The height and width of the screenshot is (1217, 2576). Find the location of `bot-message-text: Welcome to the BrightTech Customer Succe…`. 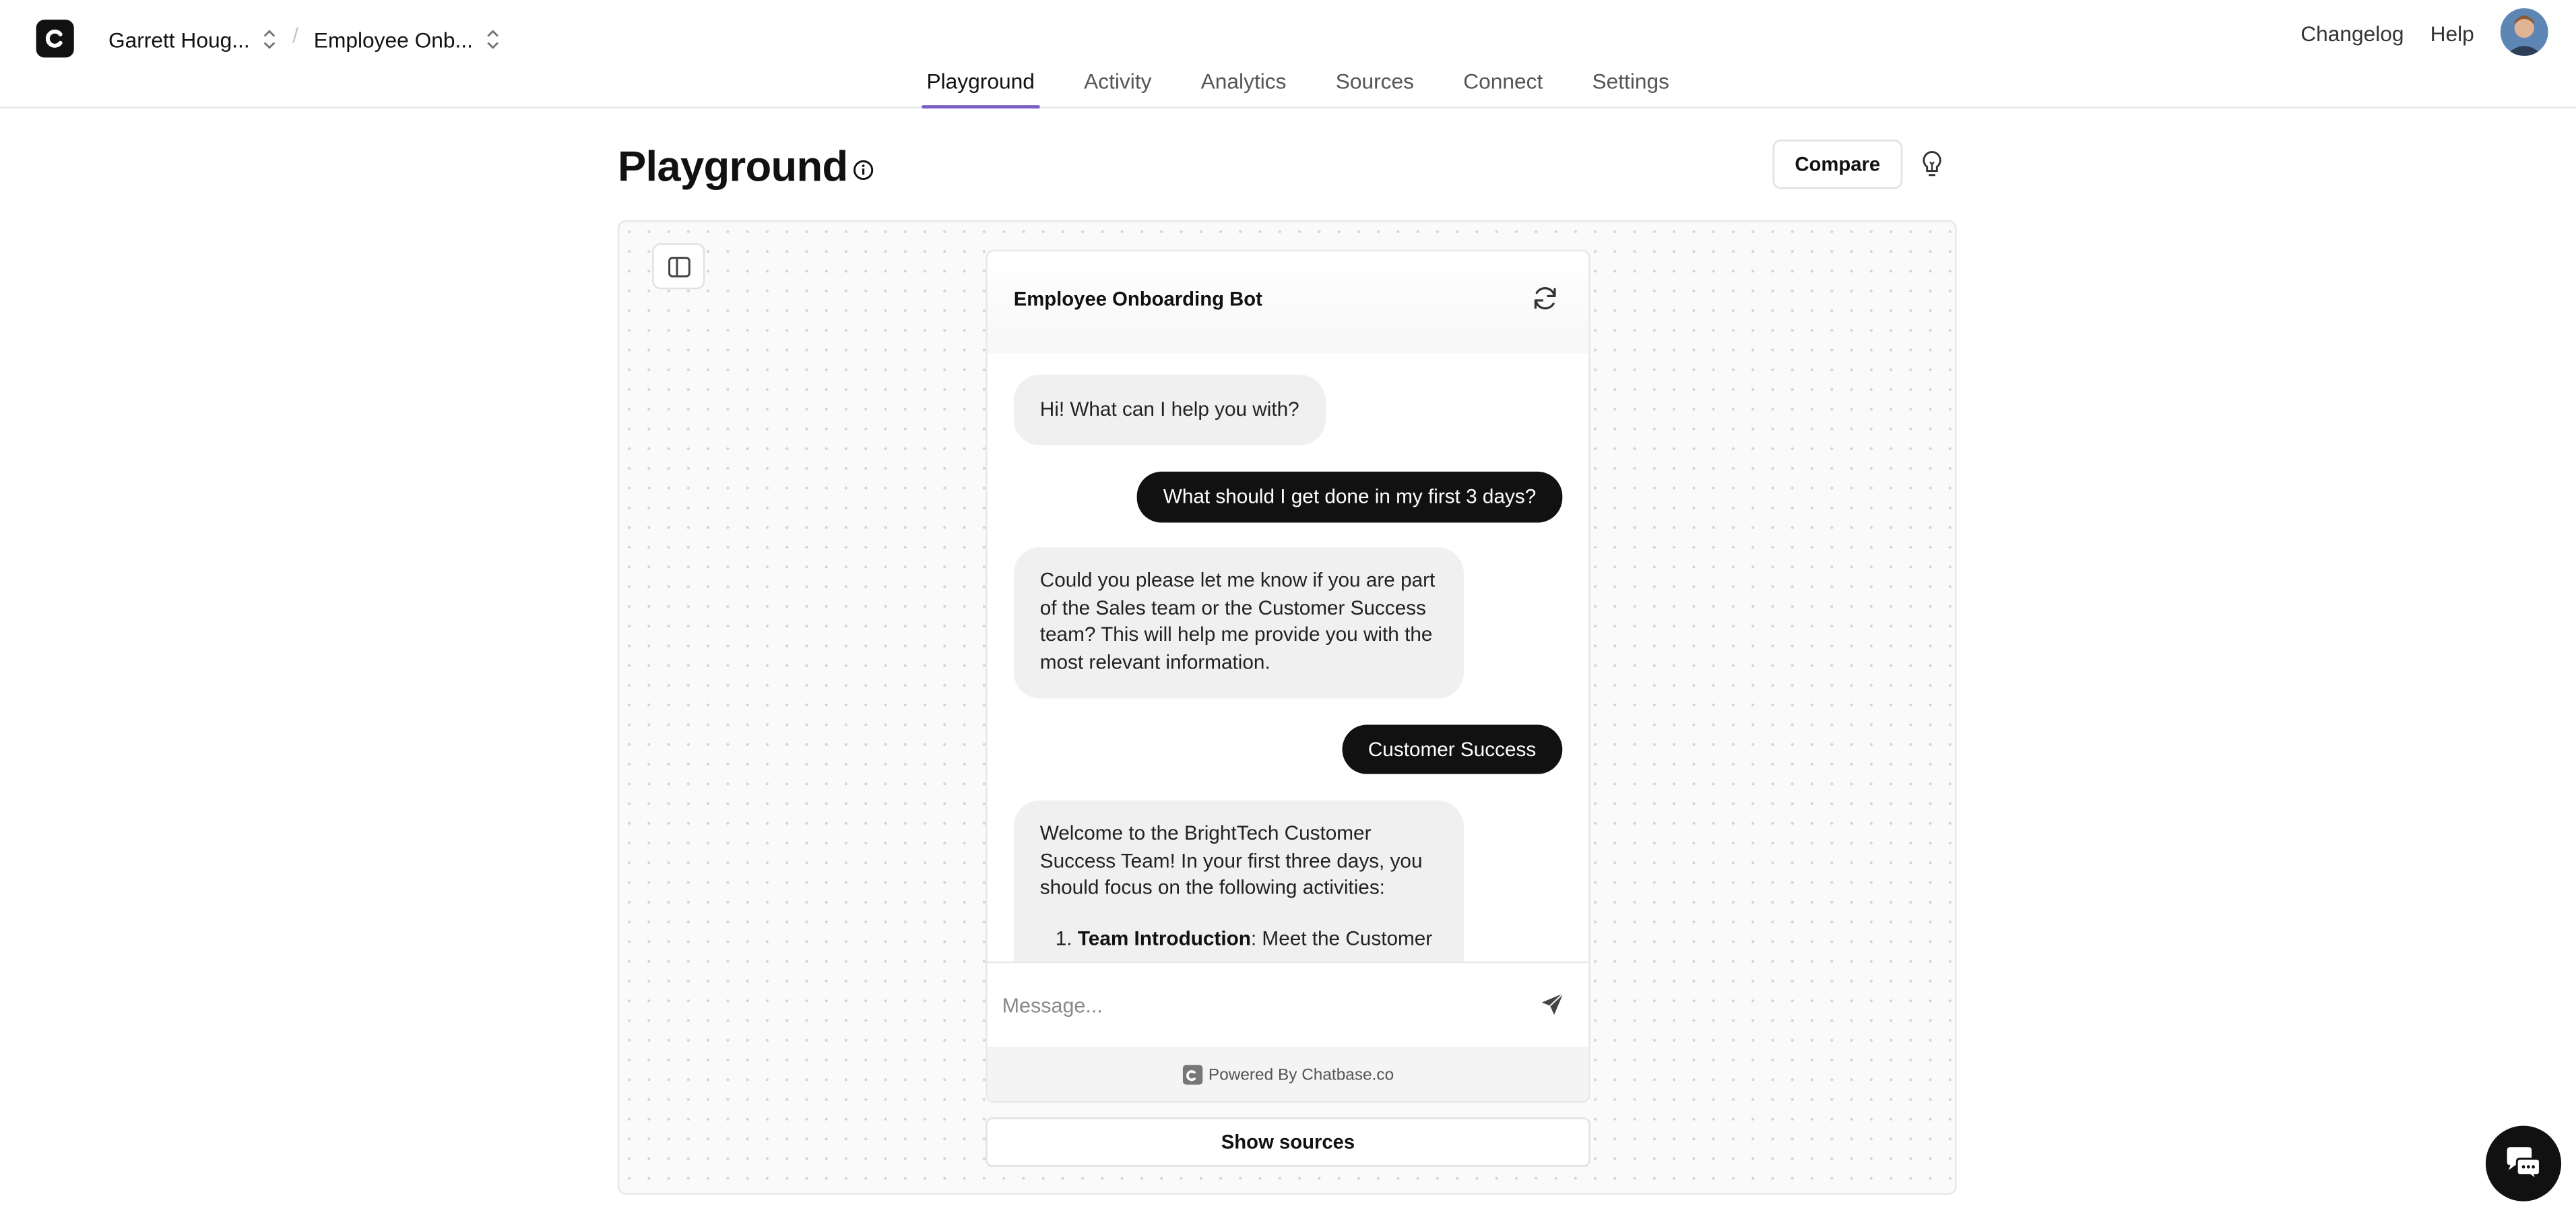

bot-message-text: Welcome to the BrightTech Customer Succe… is located at coordinates (1231, 860).